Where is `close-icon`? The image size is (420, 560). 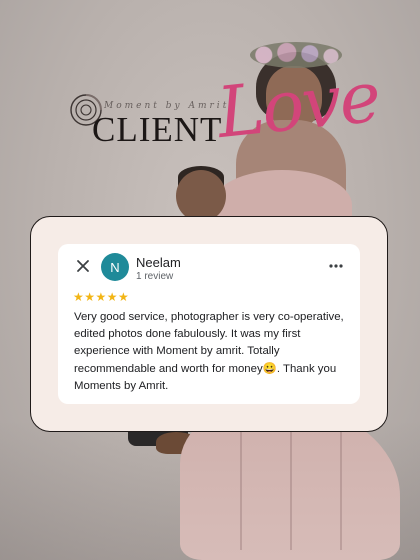 close-icon is located at coordinates (83, 266).